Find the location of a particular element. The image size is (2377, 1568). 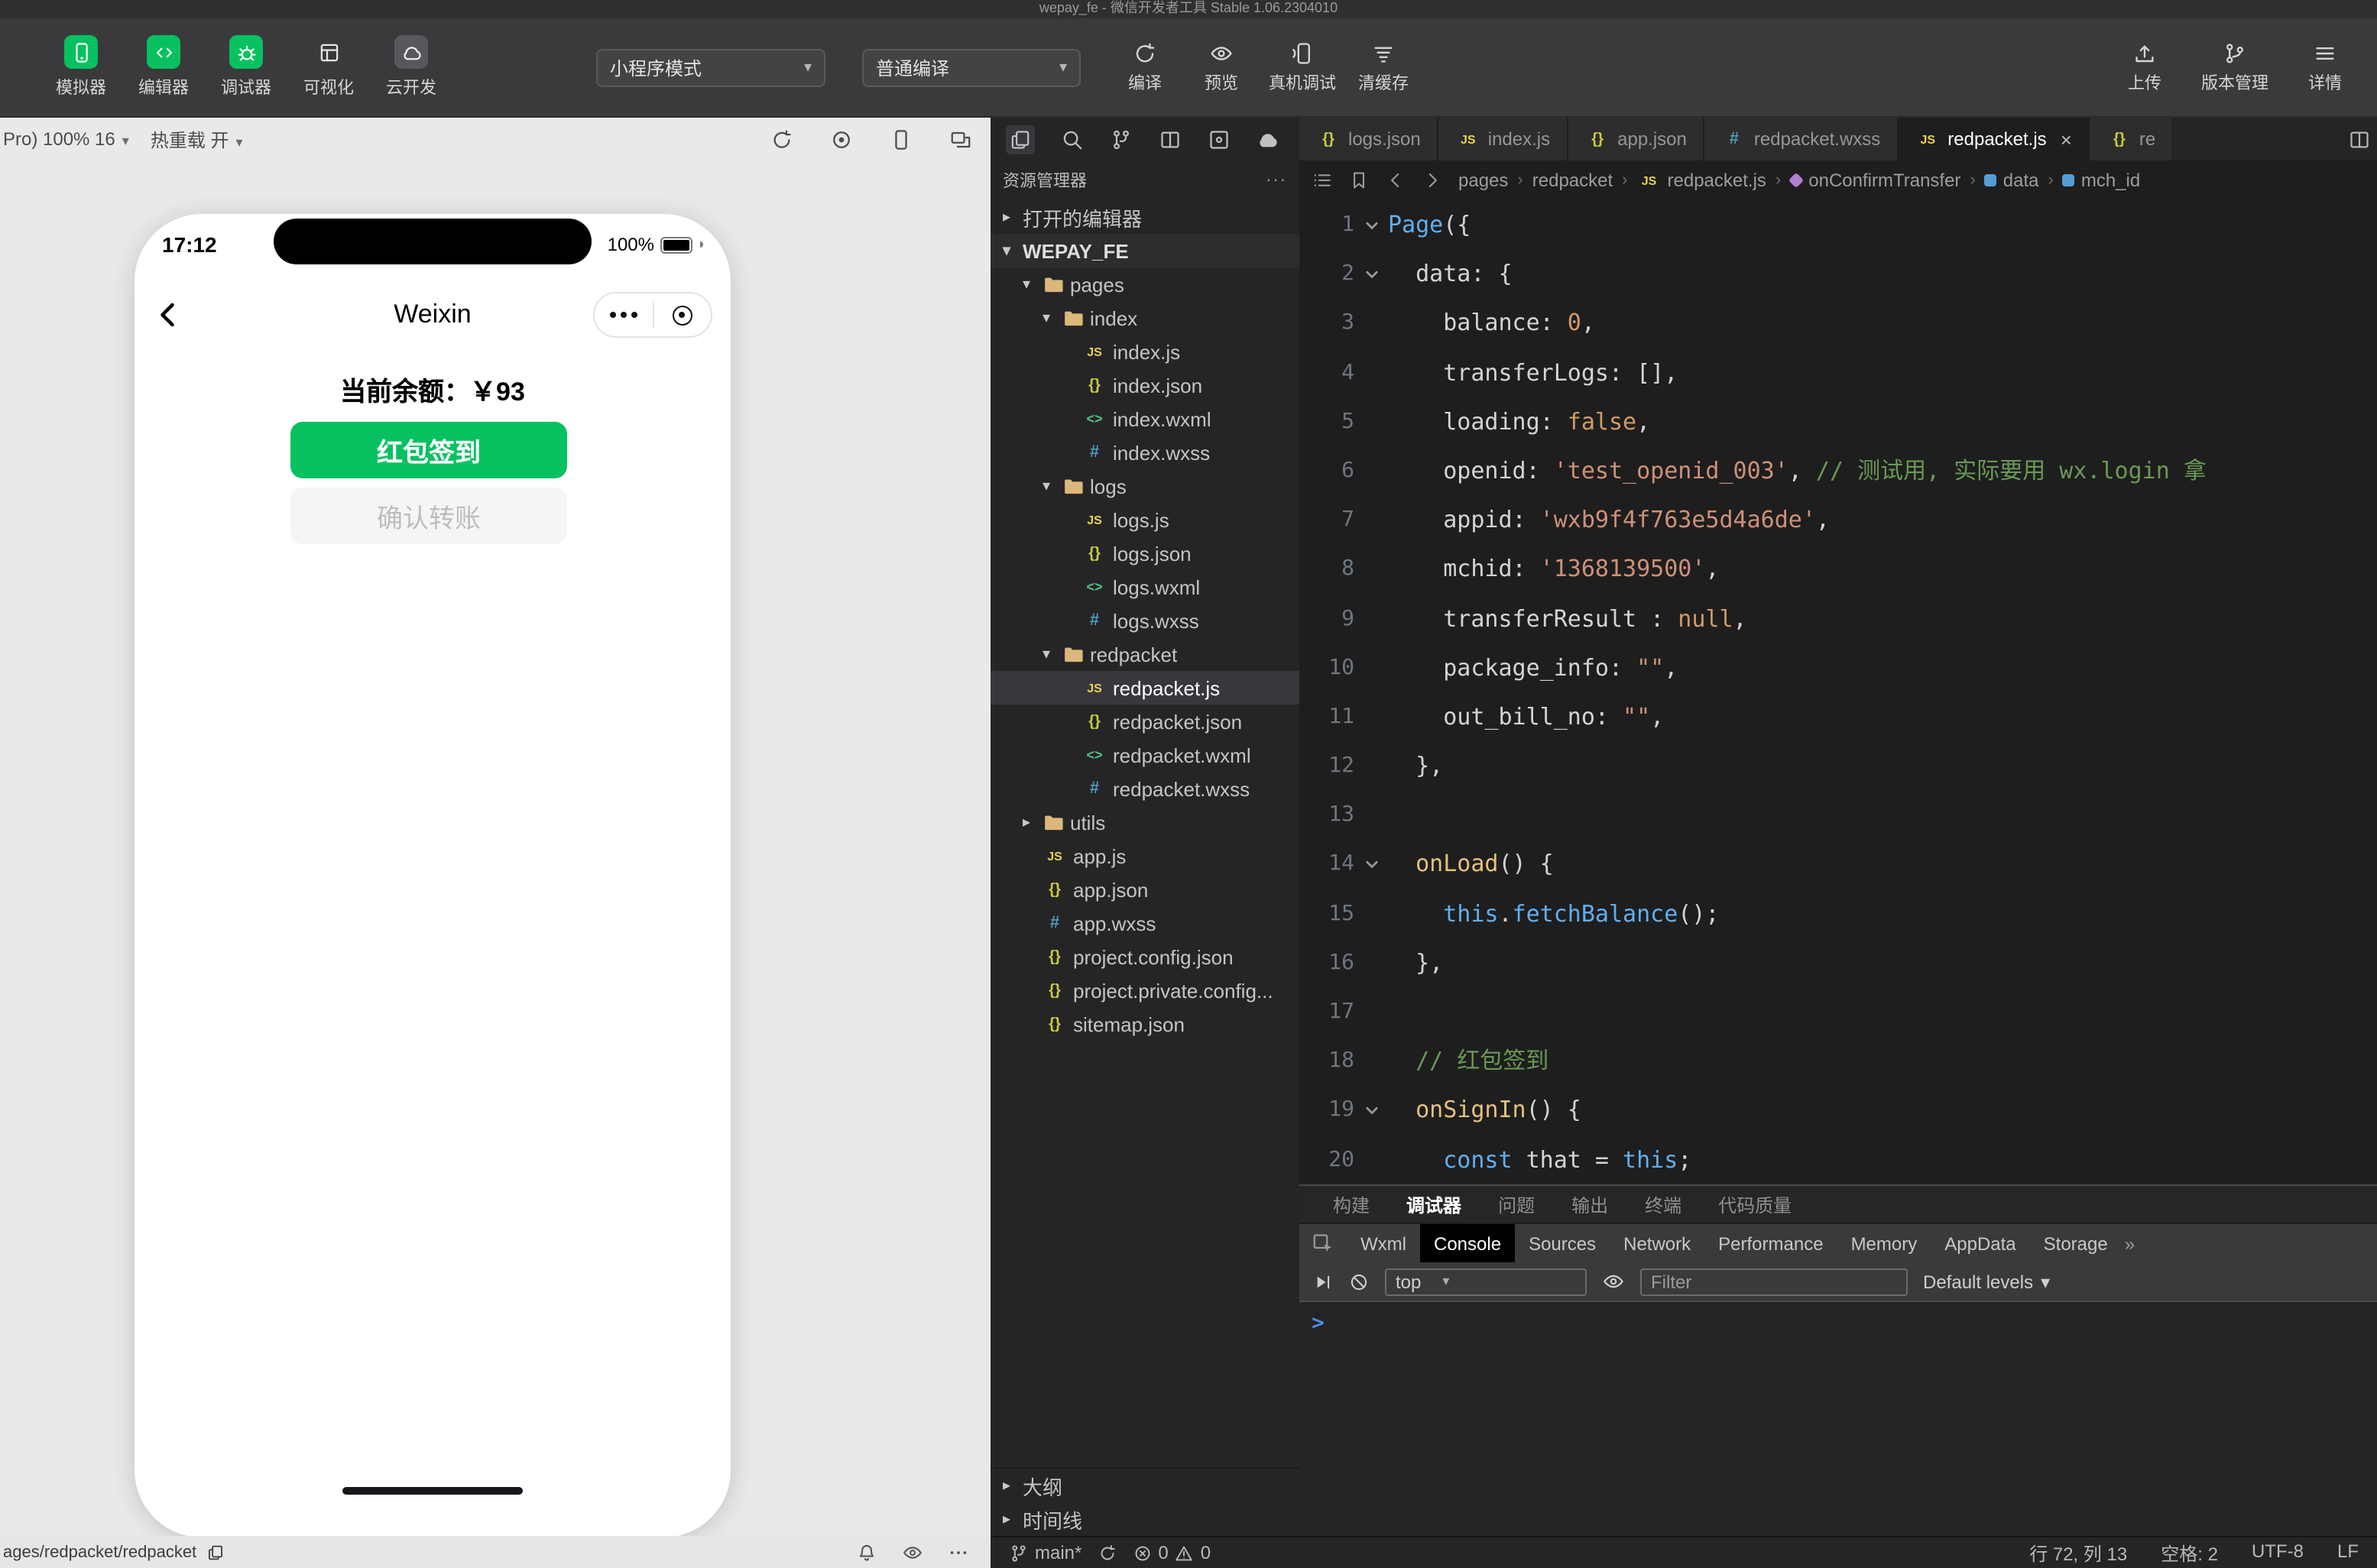

breadcrumb-item: data is located at coordinates (2011, 180).